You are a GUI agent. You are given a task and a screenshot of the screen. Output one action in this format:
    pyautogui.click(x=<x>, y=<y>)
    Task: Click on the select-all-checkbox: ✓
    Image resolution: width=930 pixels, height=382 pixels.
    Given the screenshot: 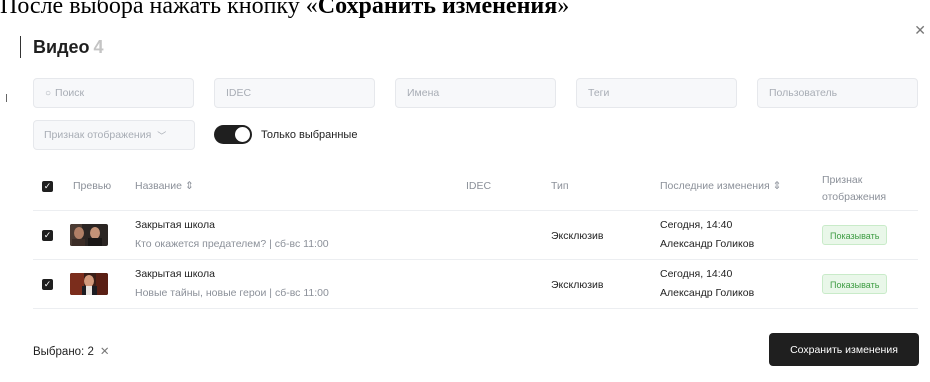 What is the action you would take?
    pyautogui.click(x=47, y=186)
    